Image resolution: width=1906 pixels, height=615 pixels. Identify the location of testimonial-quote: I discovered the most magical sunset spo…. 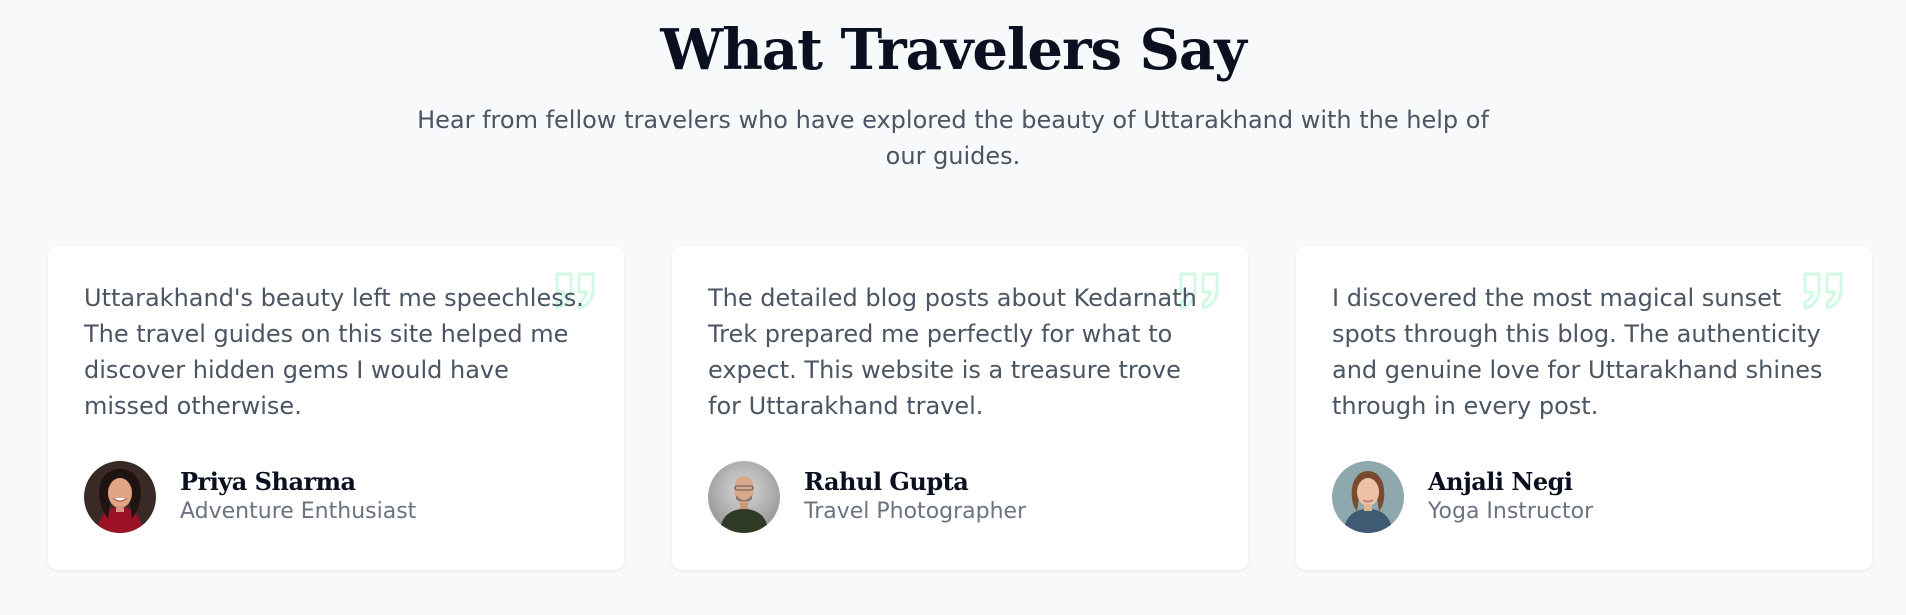
(1577, 352).